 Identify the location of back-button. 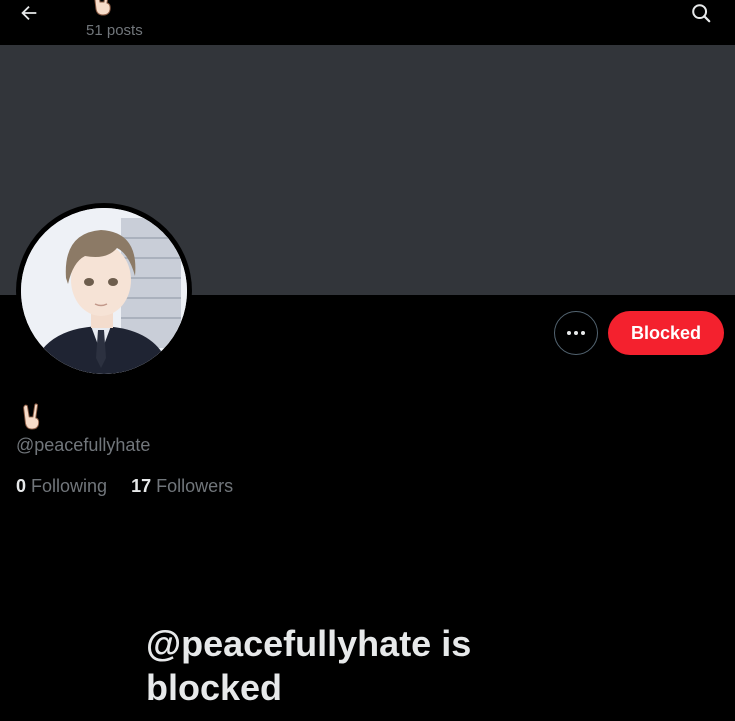
(29, 13).